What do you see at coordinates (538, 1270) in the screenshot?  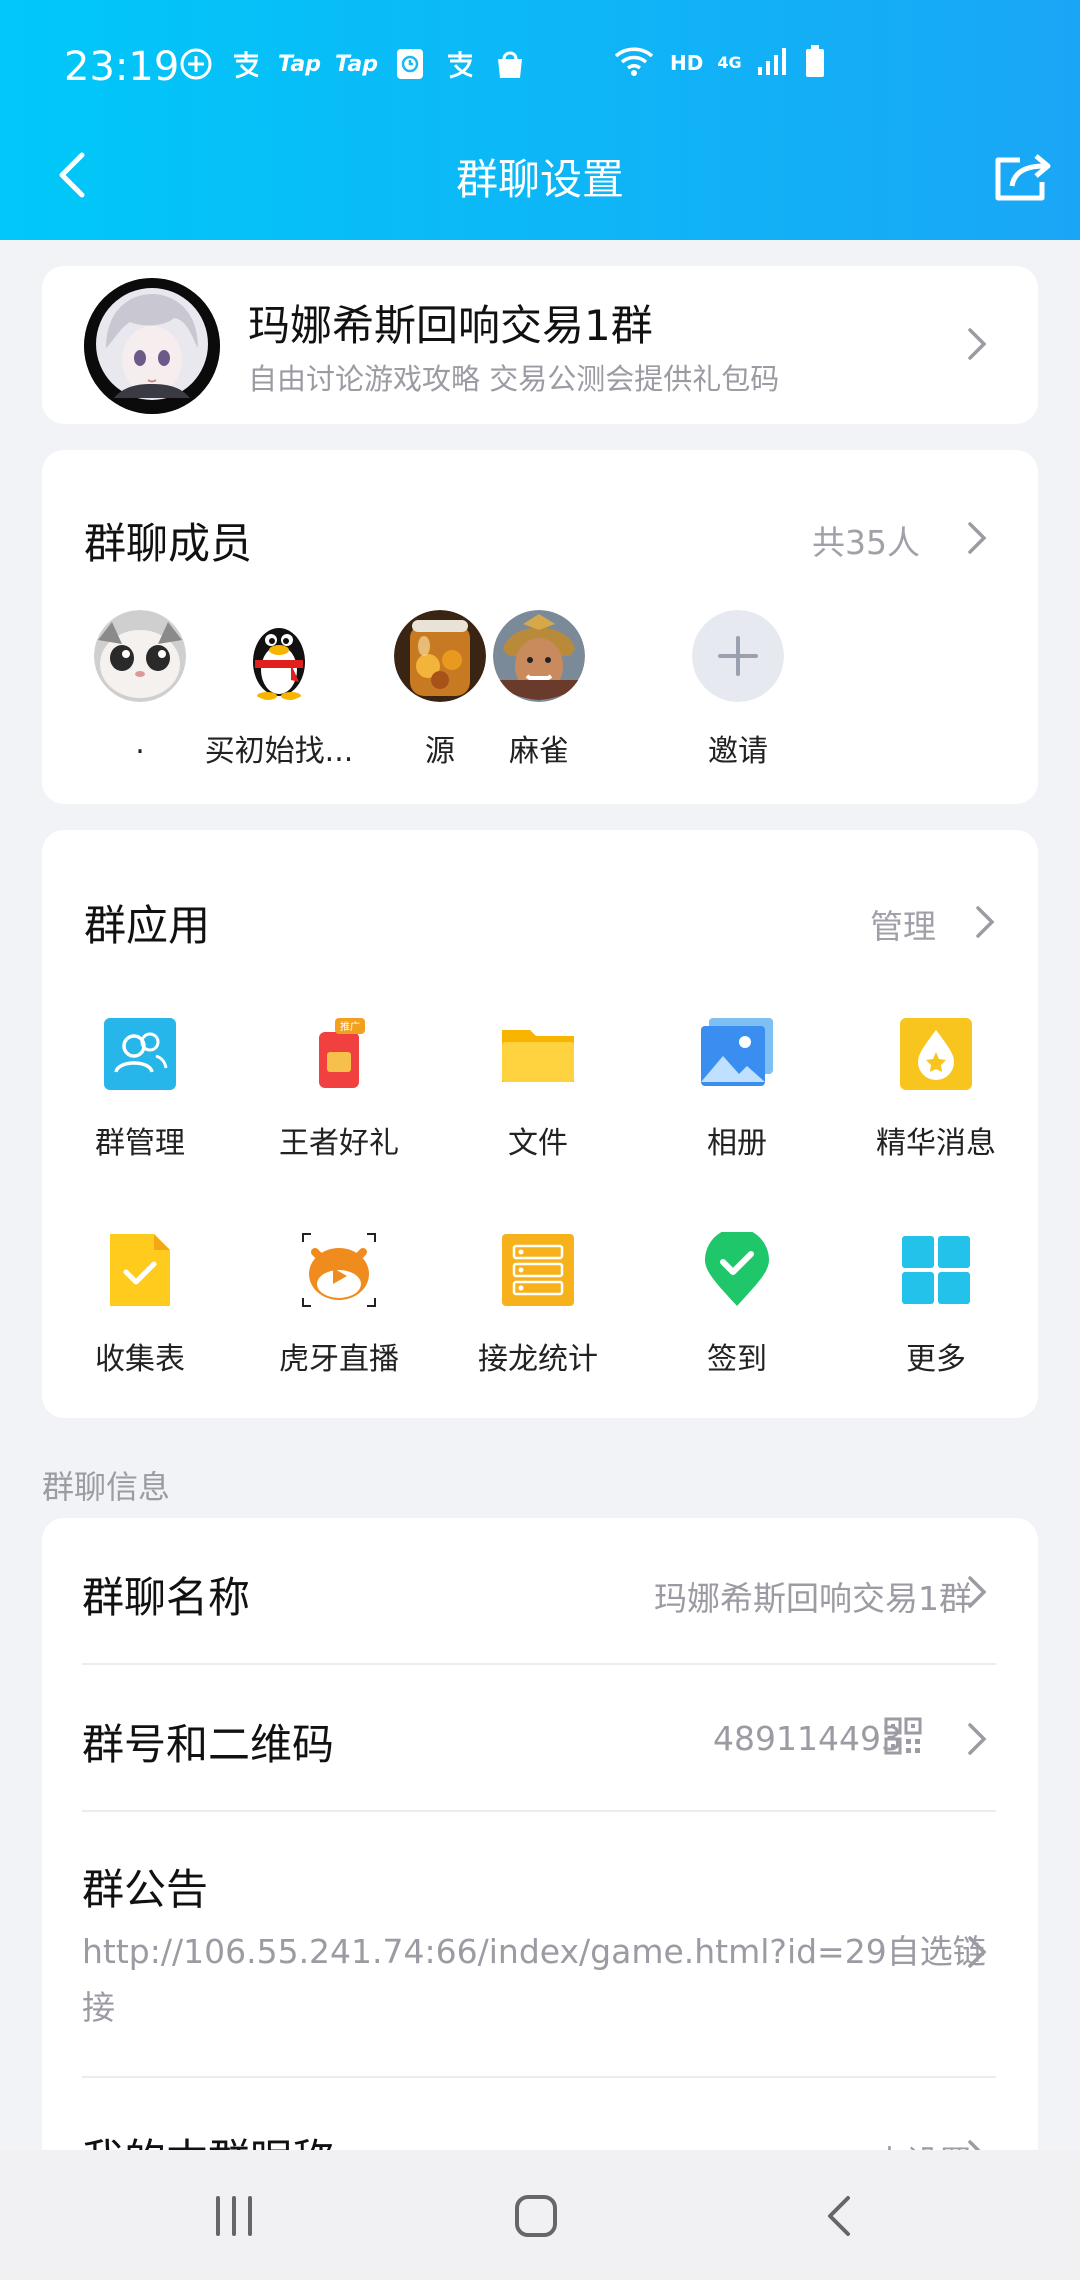 I see `relay-icon` at bounding box center [538, 1270].